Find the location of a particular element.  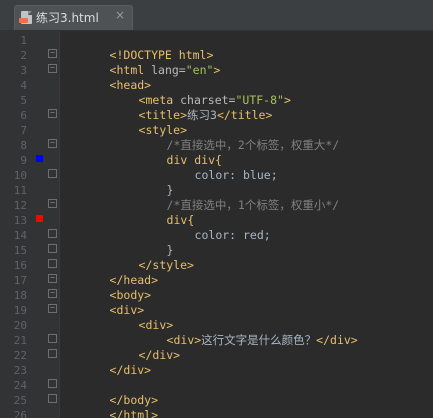

code-line-8: div div{ is located at coordinates (173, 152).